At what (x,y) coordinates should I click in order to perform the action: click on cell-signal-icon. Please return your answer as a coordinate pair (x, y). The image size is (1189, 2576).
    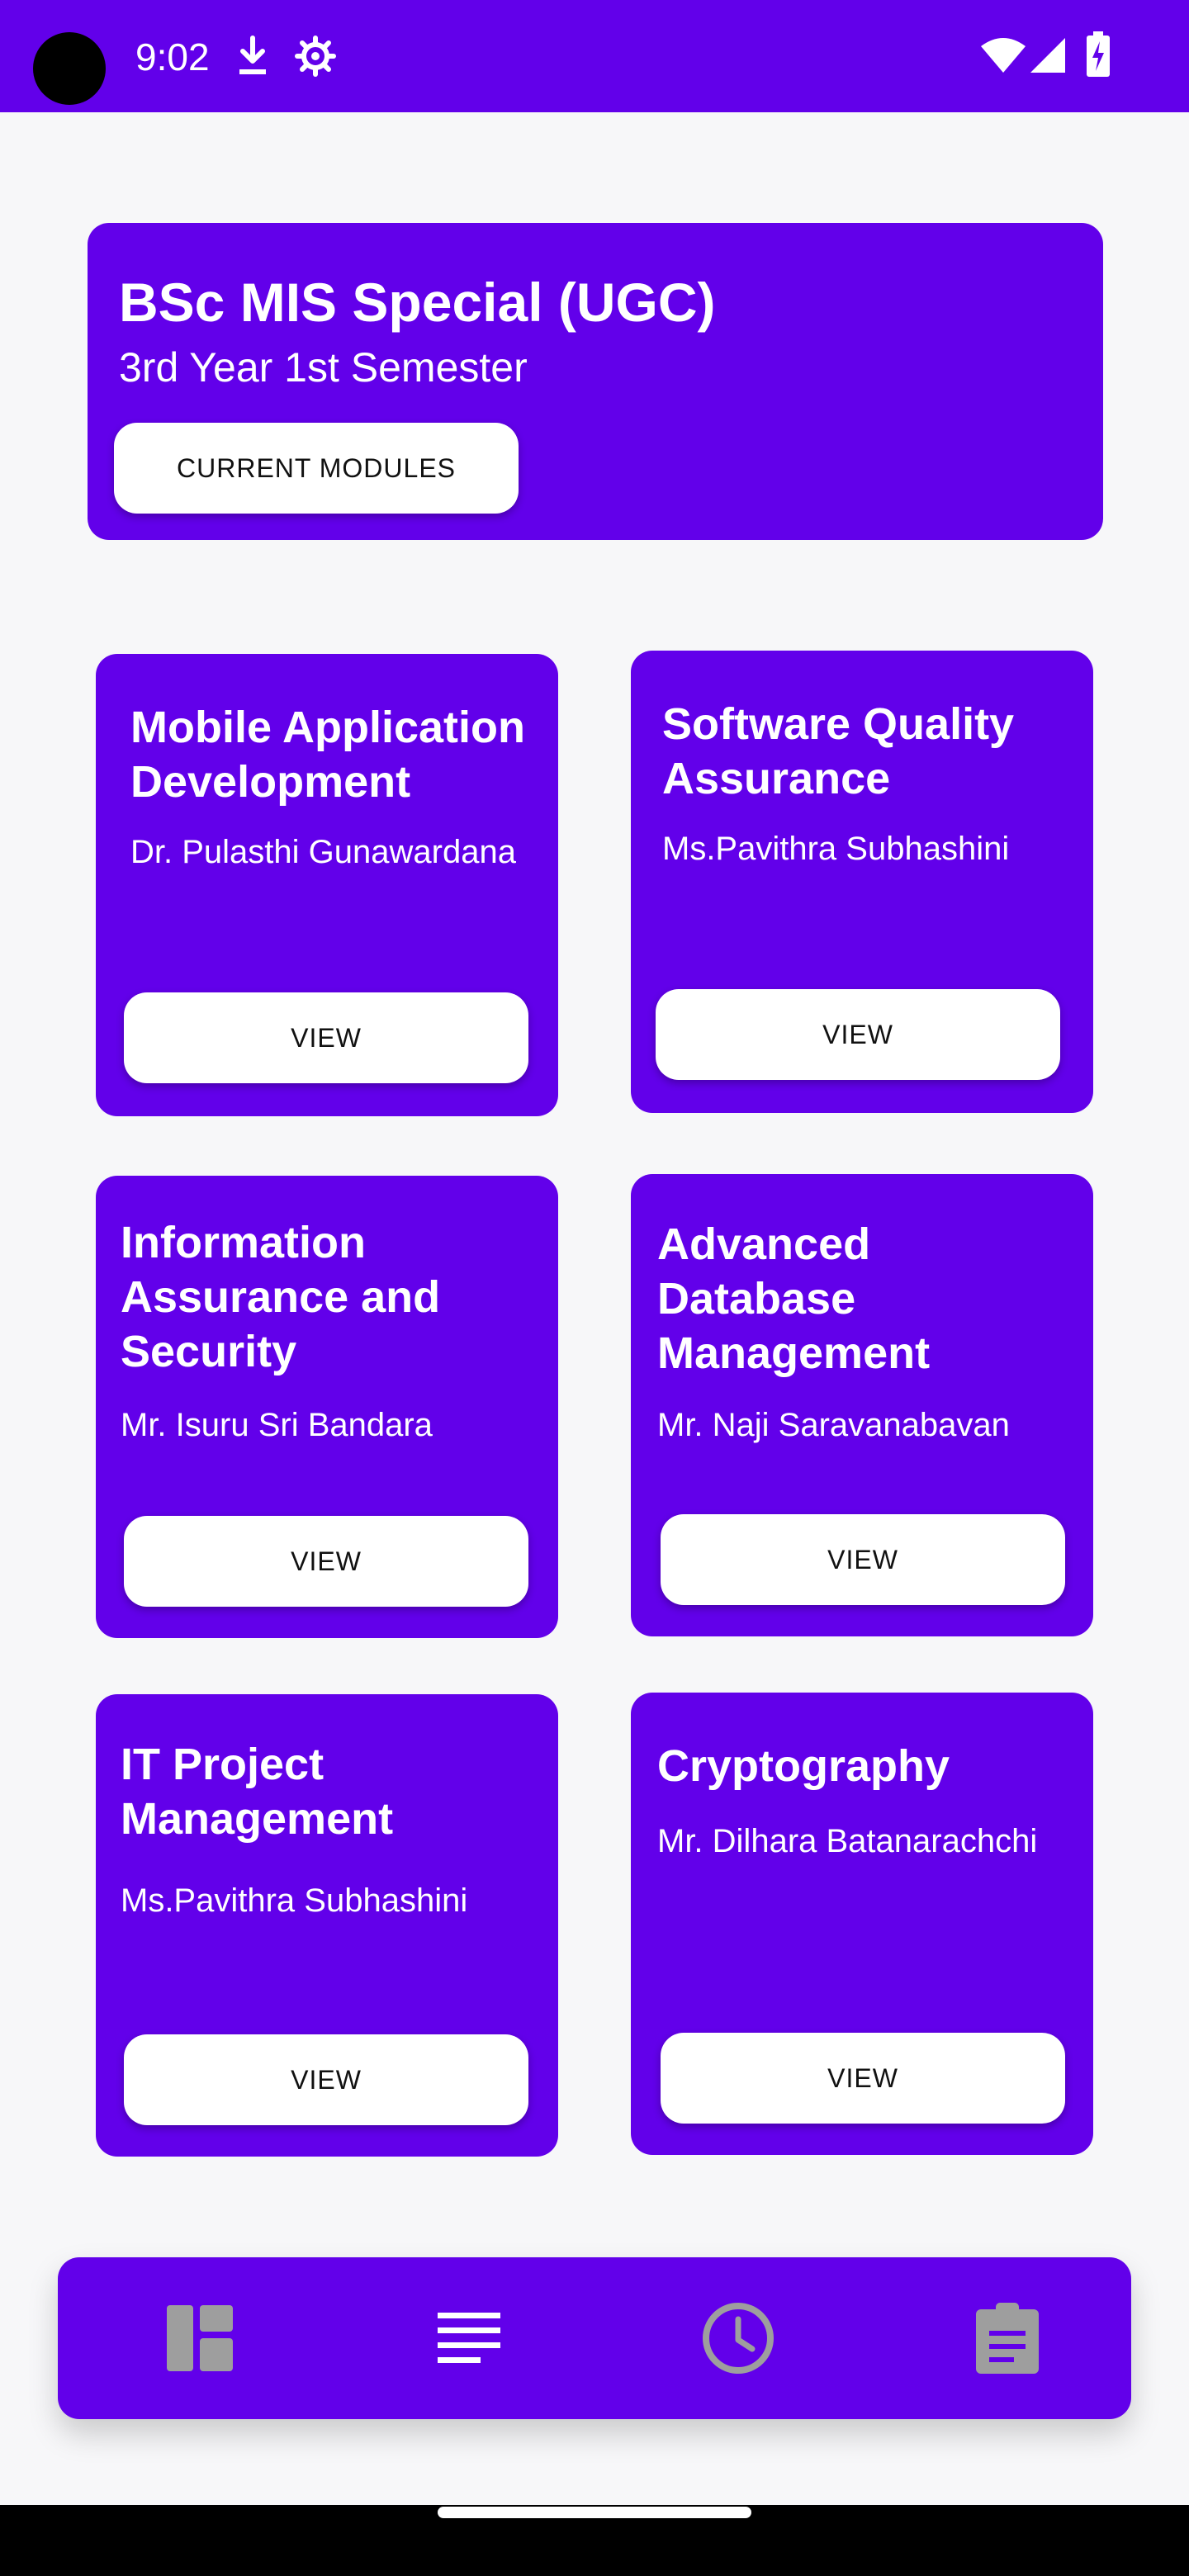
    Looking at the image, I should click on (1047, 55).